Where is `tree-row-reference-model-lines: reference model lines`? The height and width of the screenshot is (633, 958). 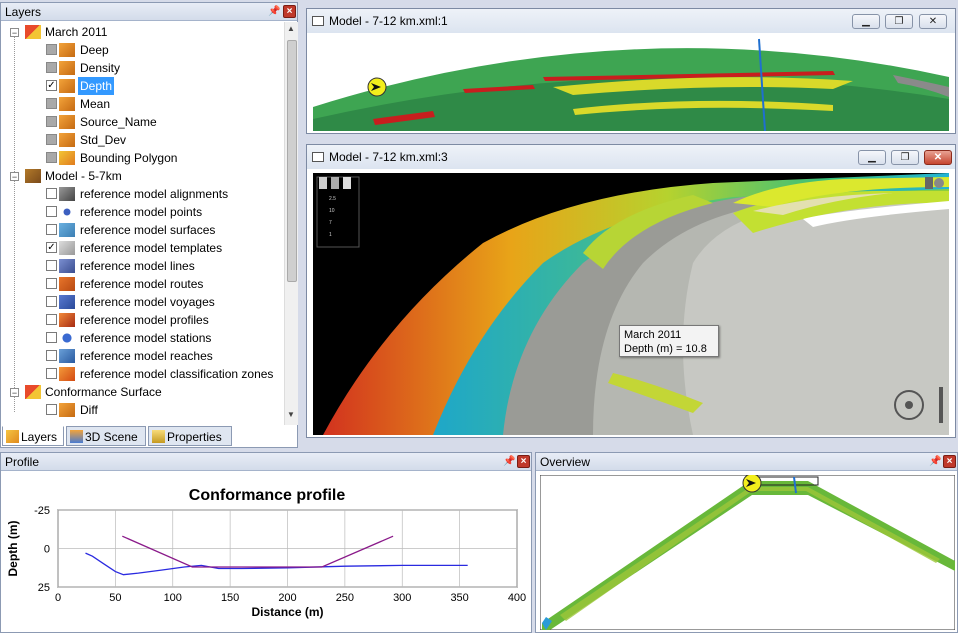
tree-row-reference-model-lines: reference model lines is located at coordinates (142, 266).